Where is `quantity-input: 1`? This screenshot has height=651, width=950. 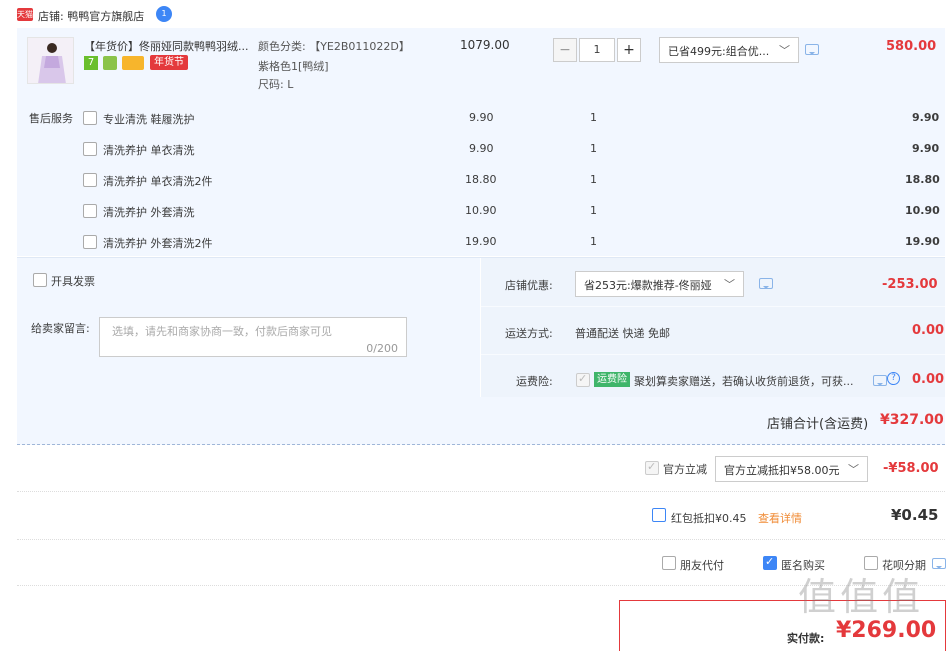 quantity-input: 1 is located at coordinates (597, 50).